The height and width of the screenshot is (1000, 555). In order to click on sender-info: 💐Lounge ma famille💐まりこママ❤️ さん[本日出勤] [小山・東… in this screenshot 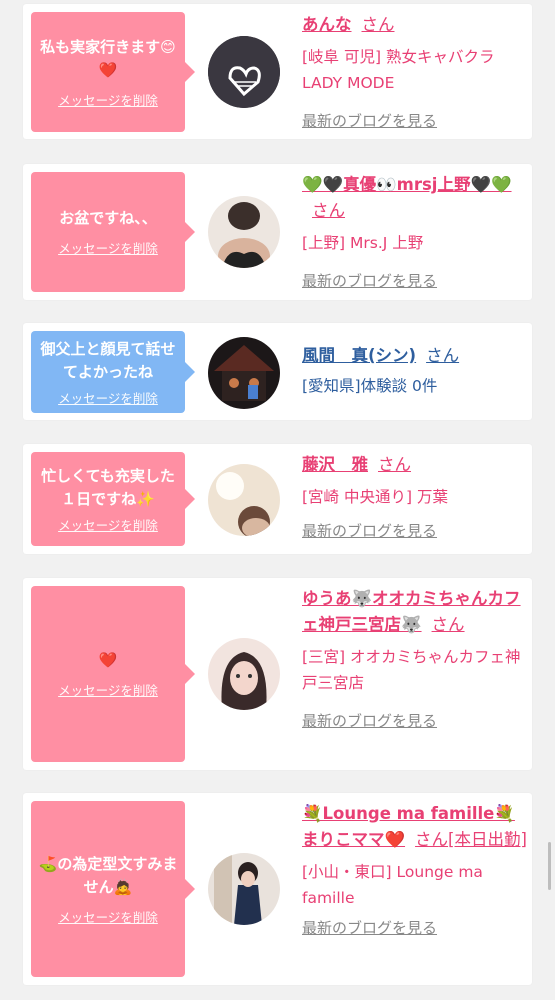, I will do `click(414, 869)`.